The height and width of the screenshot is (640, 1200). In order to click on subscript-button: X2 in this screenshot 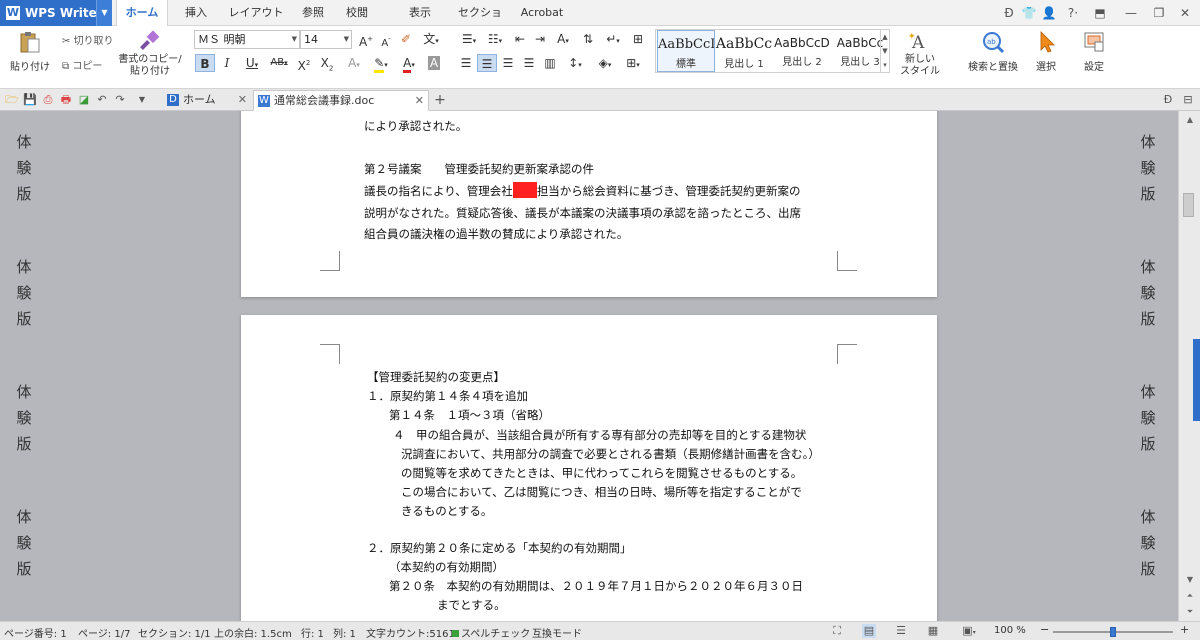, I will do `click(327, 63)`.